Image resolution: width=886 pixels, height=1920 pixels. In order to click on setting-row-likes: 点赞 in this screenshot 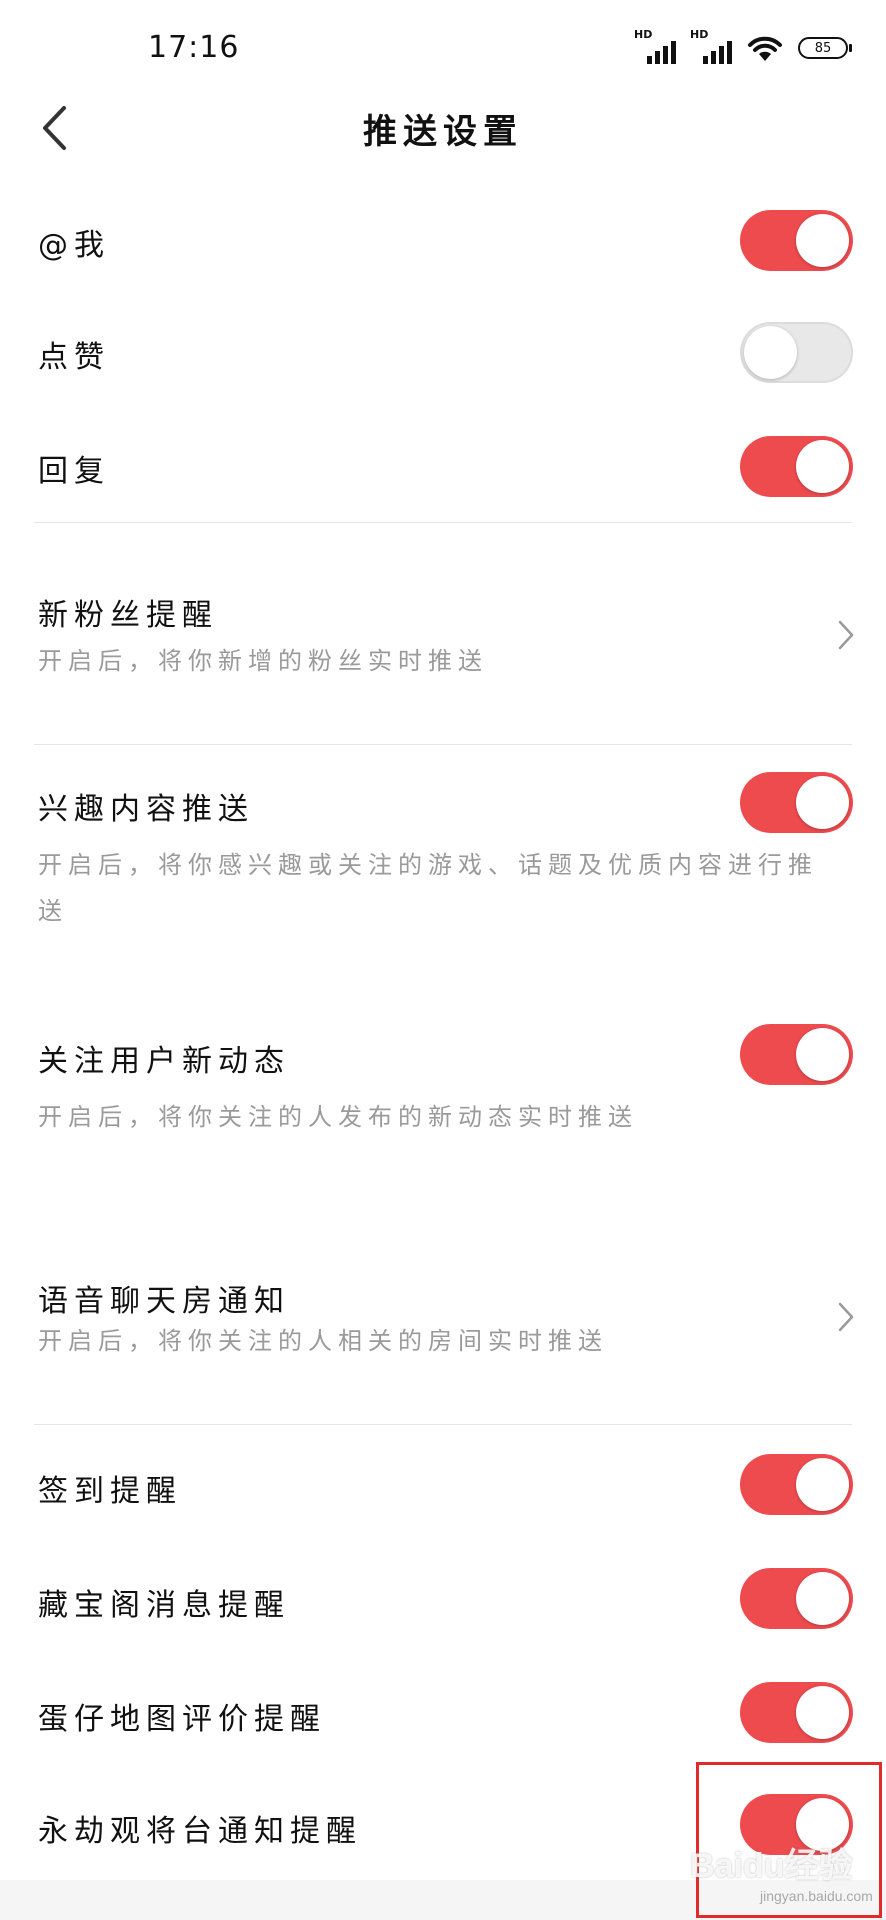, I will do `click(443, 353)`.